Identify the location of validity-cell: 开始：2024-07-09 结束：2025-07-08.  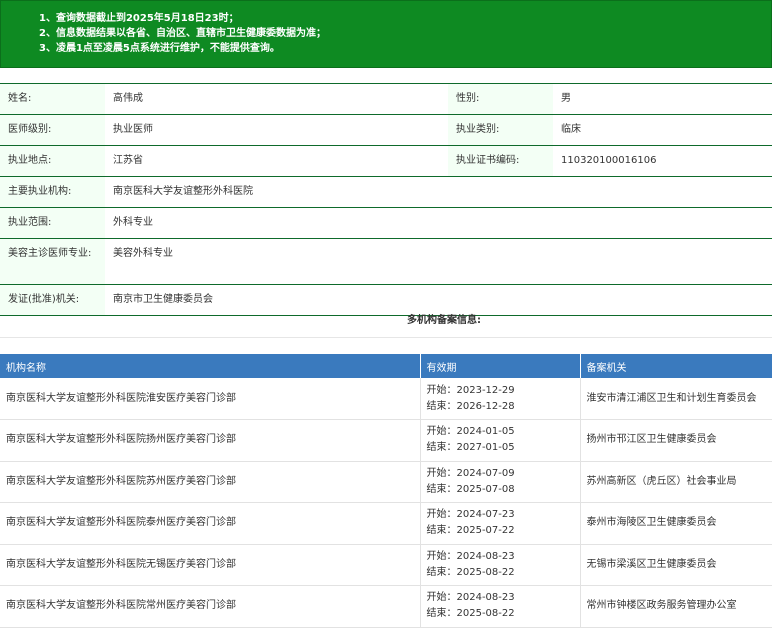
(500, 482).